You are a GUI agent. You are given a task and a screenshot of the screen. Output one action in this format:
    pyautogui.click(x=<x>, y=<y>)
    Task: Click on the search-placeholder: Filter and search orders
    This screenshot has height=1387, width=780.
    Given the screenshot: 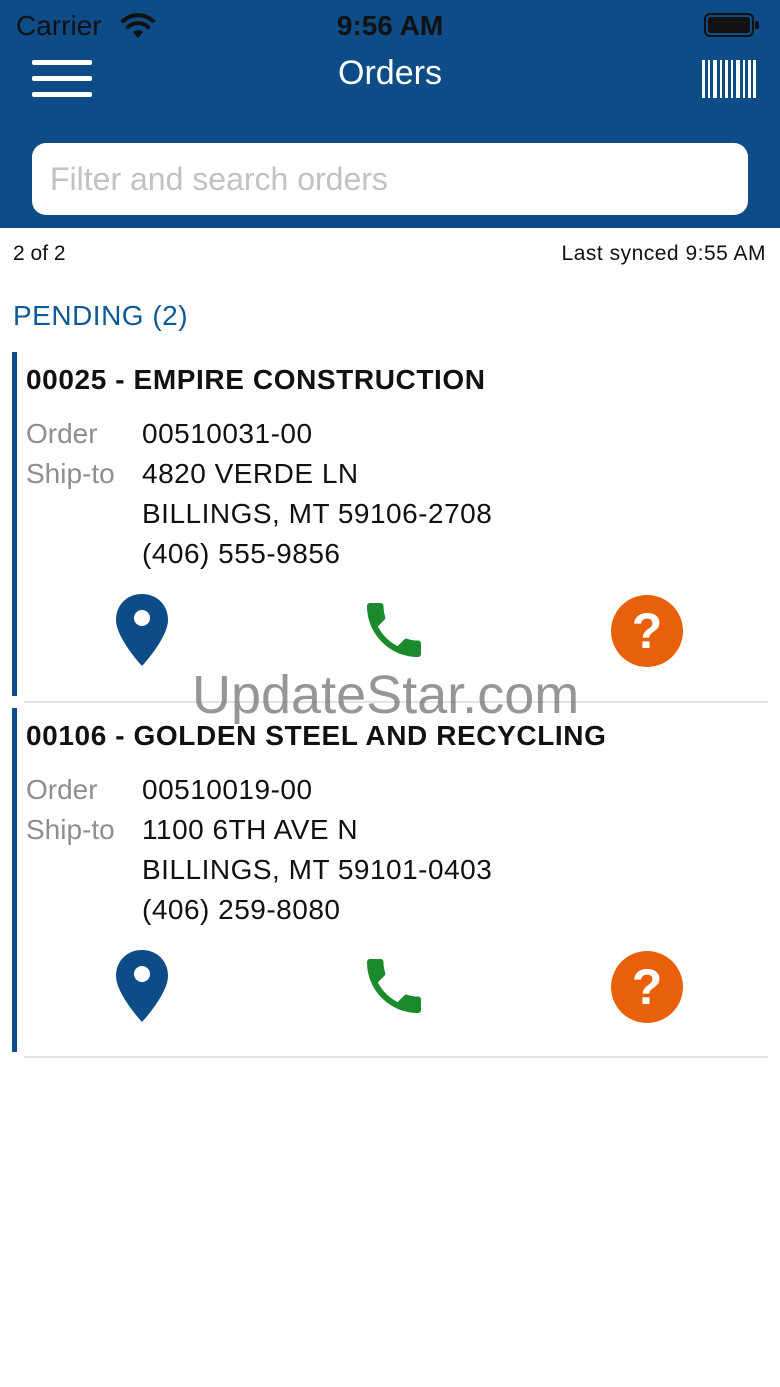 What is the action you would take?
    pyautogui.click(x=219, y=179)
    